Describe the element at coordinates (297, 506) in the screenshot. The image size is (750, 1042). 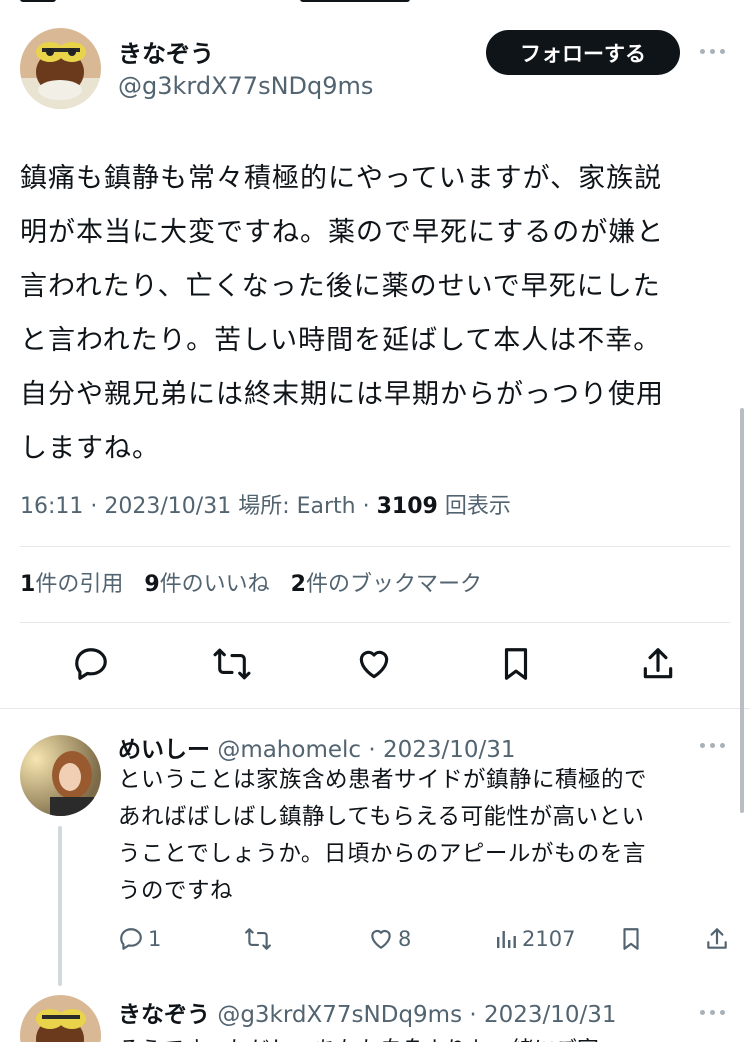
I see `tweet-location: 場所: Earth` at that location.